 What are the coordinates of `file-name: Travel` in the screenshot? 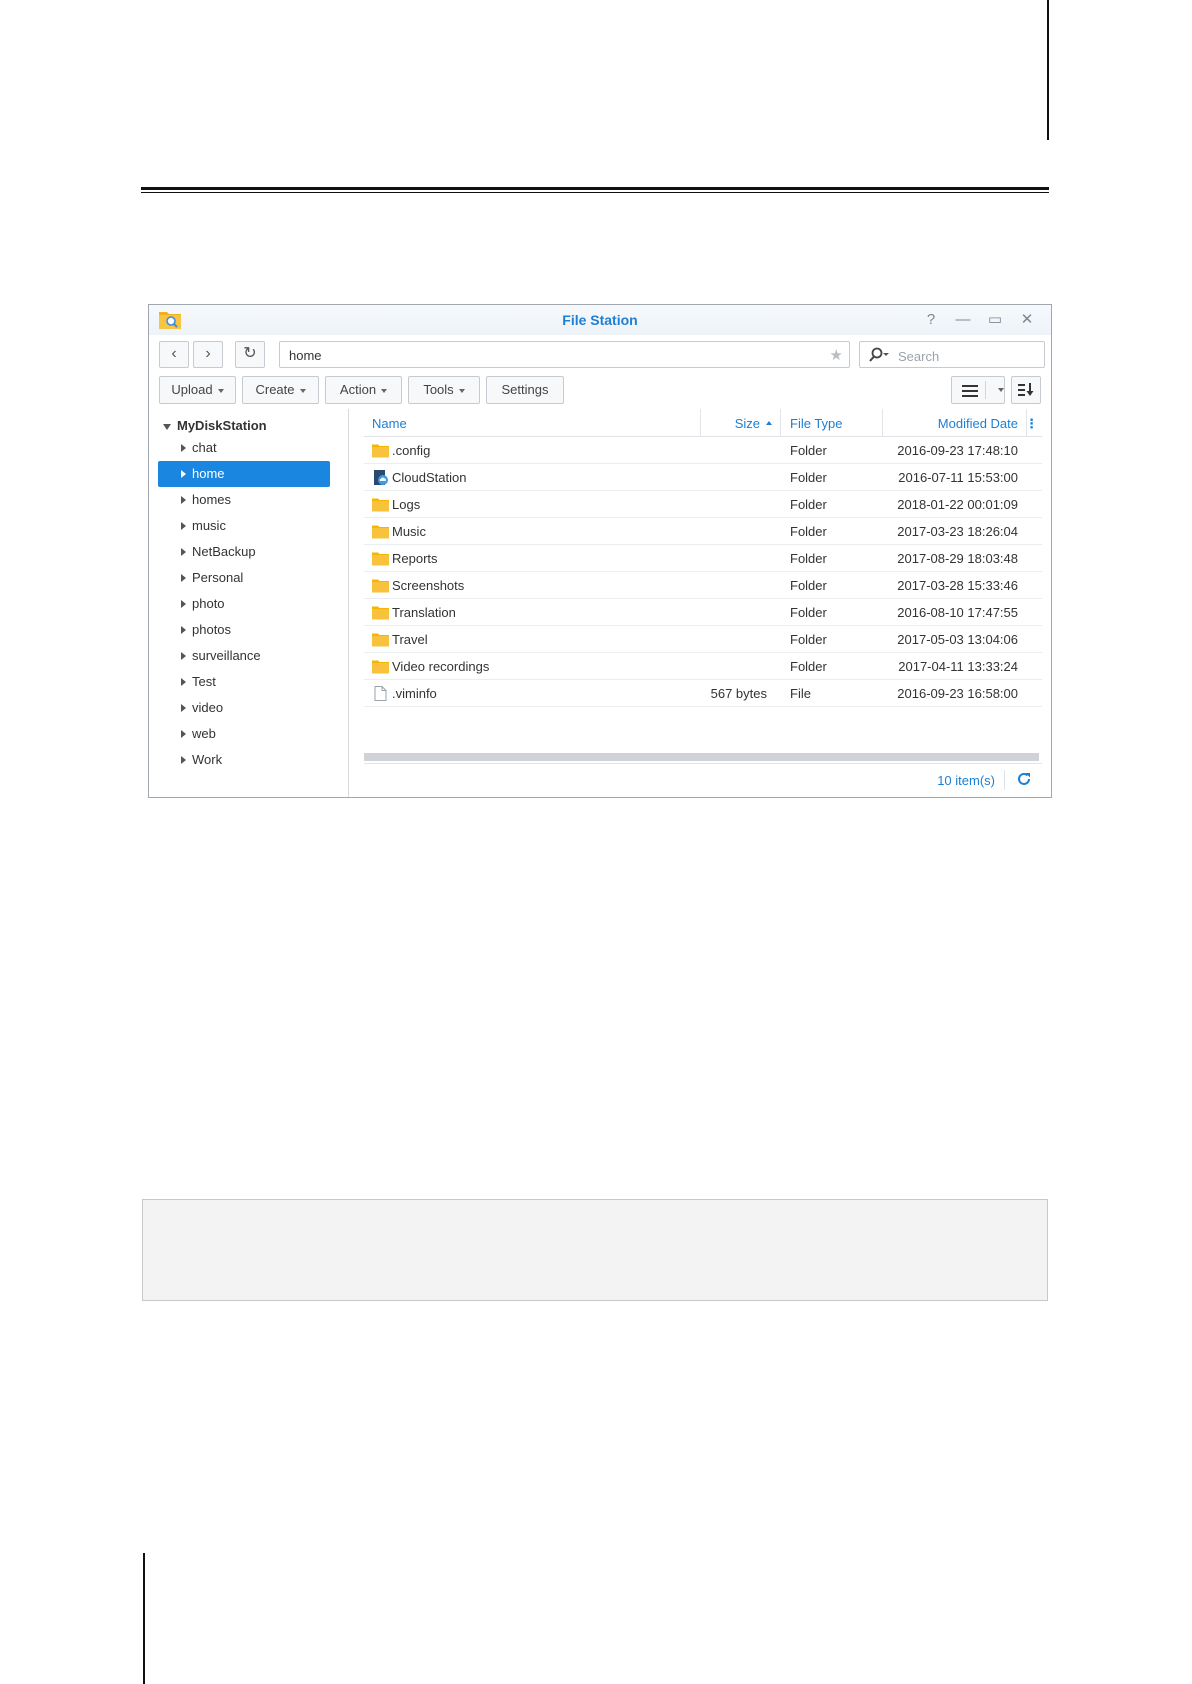 It's located at (410, 639).